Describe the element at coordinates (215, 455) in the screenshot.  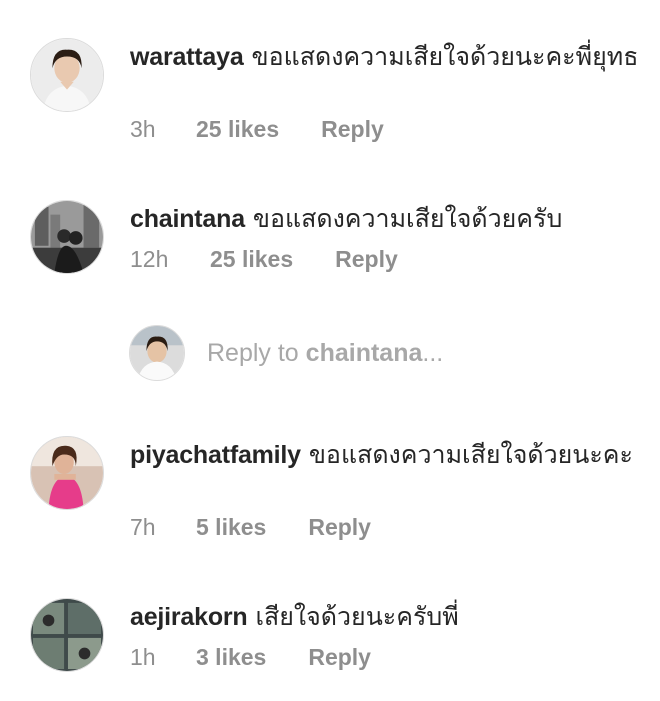
I see `comment-username: piyachatfamily` at that location.